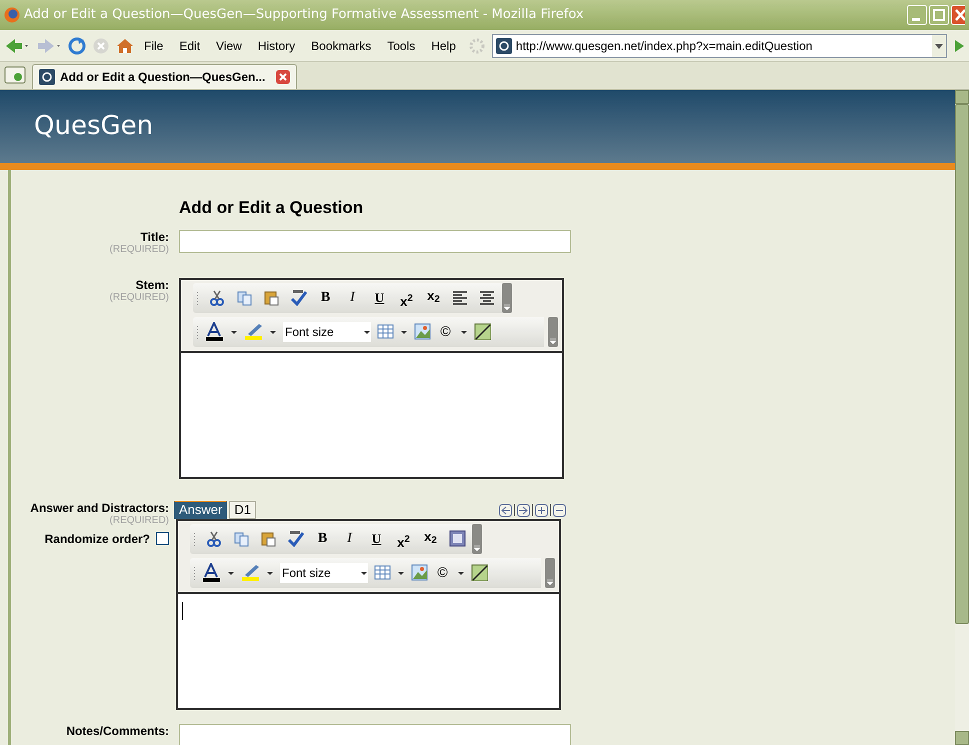  I want to click on menu-item: History, so click(277, 45).